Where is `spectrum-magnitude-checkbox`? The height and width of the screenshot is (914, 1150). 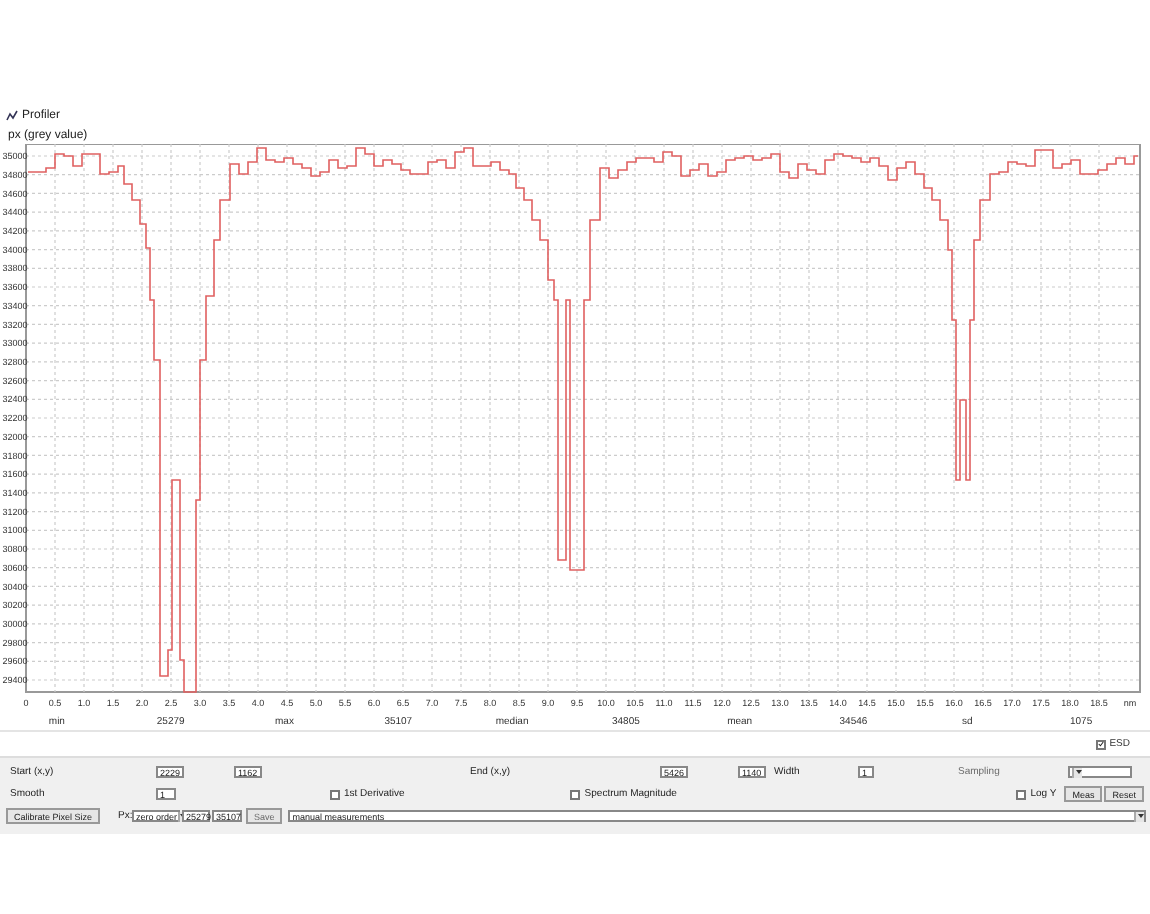 spectrum-magnitude-checkbox is located at coordinates (575, 794).